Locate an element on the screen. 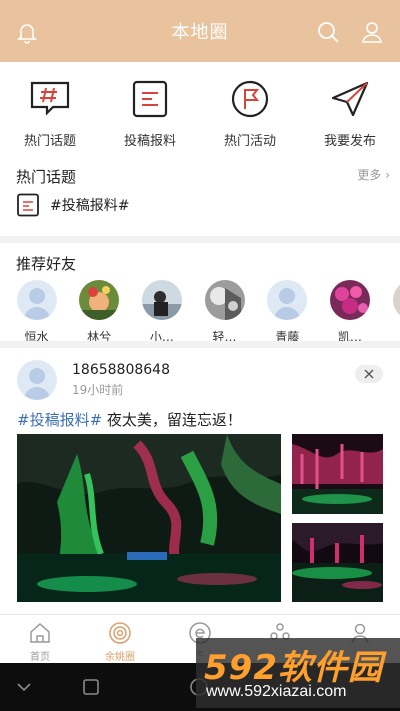 The width and height of the screenshot is (400, 711). tab-home: 首页 is located at coordinates (40, 639).